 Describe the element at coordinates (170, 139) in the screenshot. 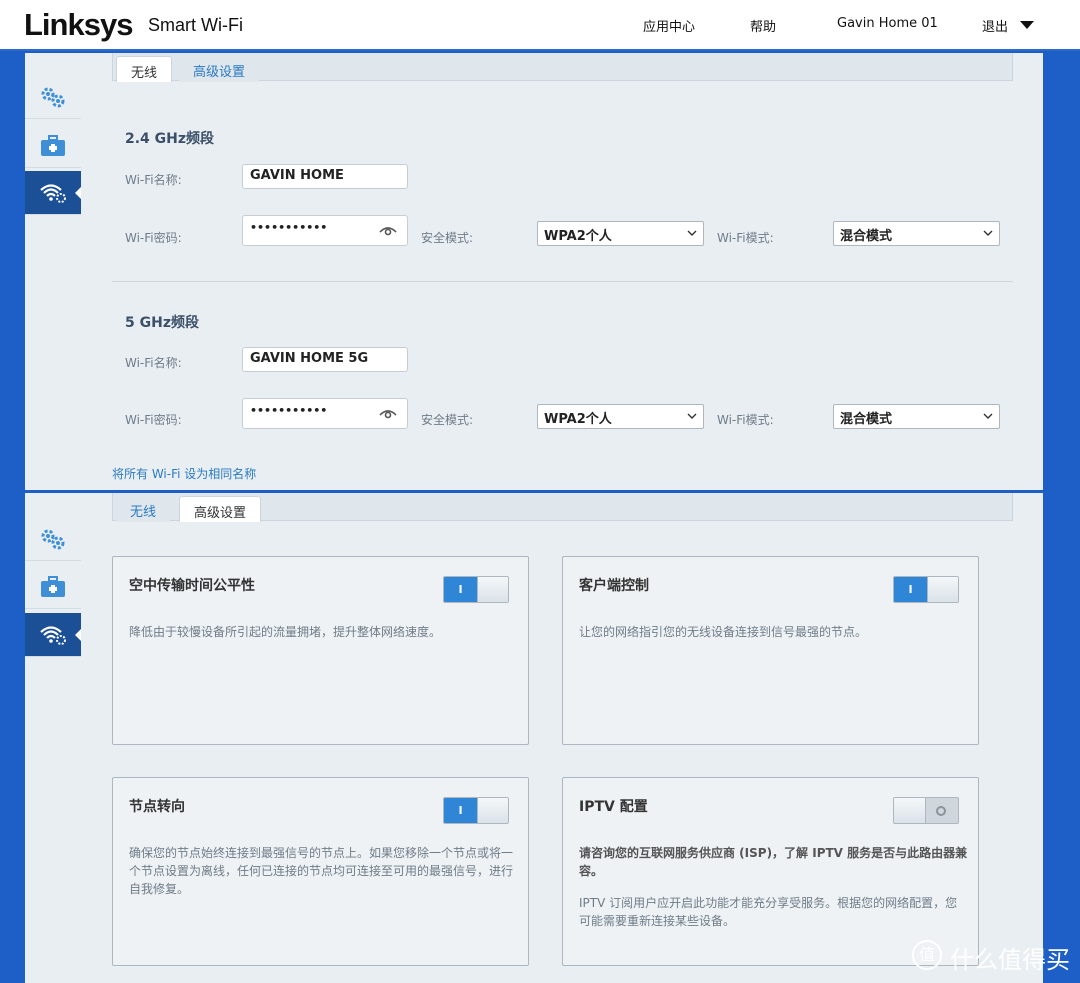

I see `band24-title: 2.4 GHz频段` at that location.